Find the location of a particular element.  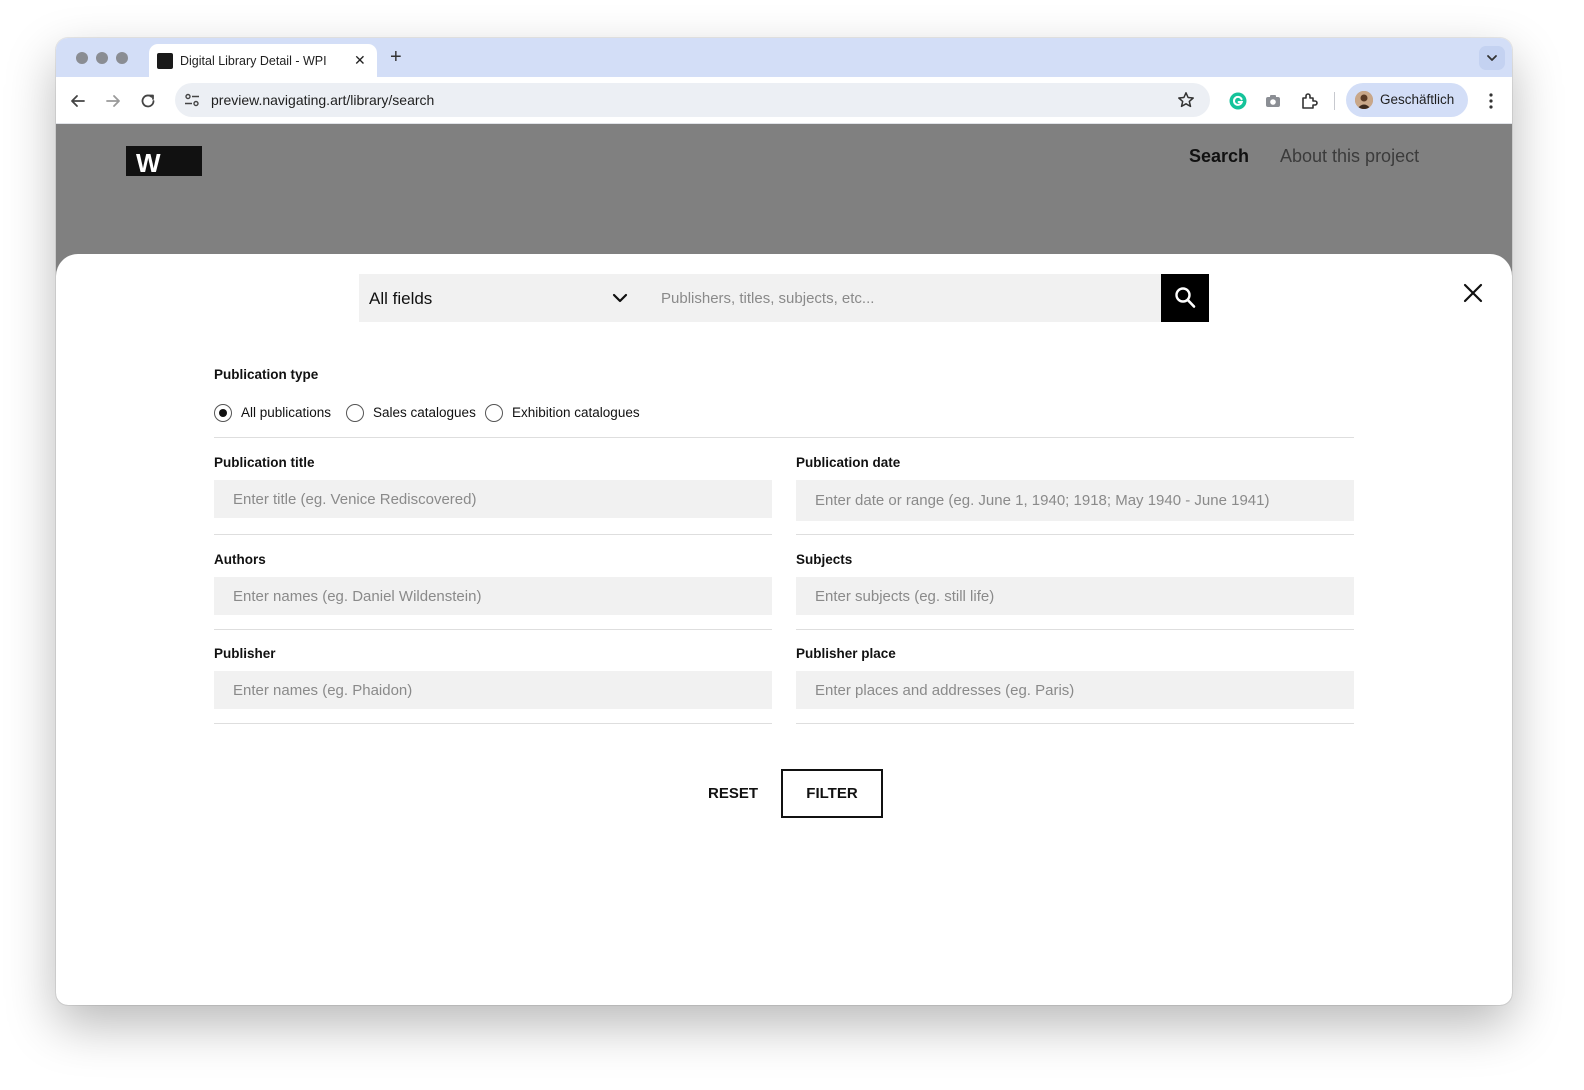

radio-label: Exhibition catalogues is located at coordinates (576, 412).